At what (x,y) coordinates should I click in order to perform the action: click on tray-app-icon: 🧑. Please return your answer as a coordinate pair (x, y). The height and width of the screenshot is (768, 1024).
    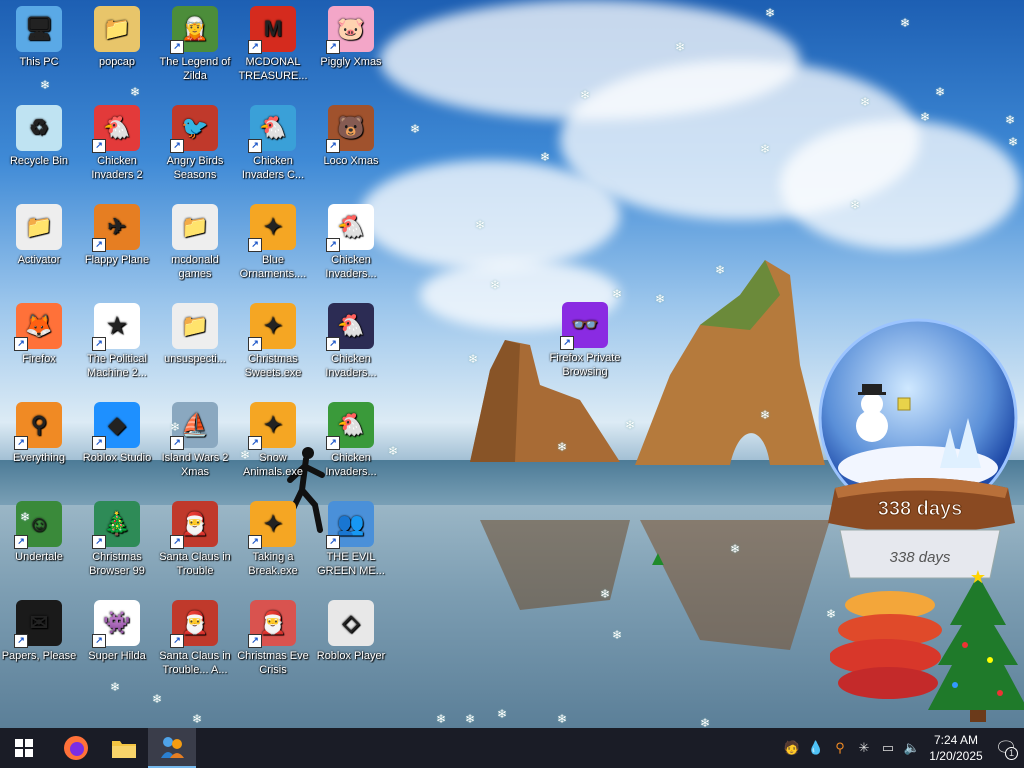
    Looking at the image, I should click on (792, 748).